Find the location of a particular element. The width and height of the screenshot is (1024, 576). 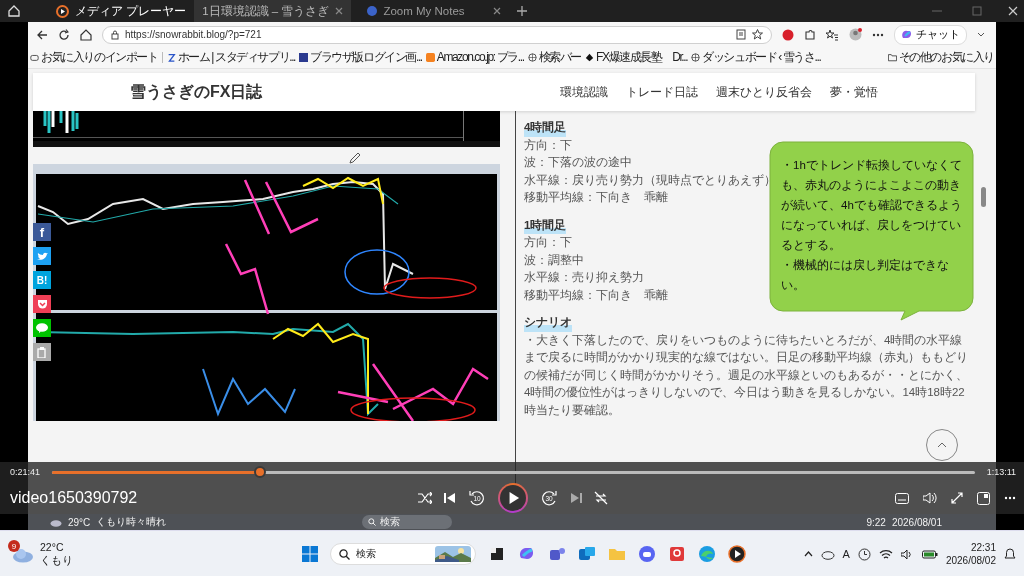

speech-bubble-icon is located at coordinates (42, 328).